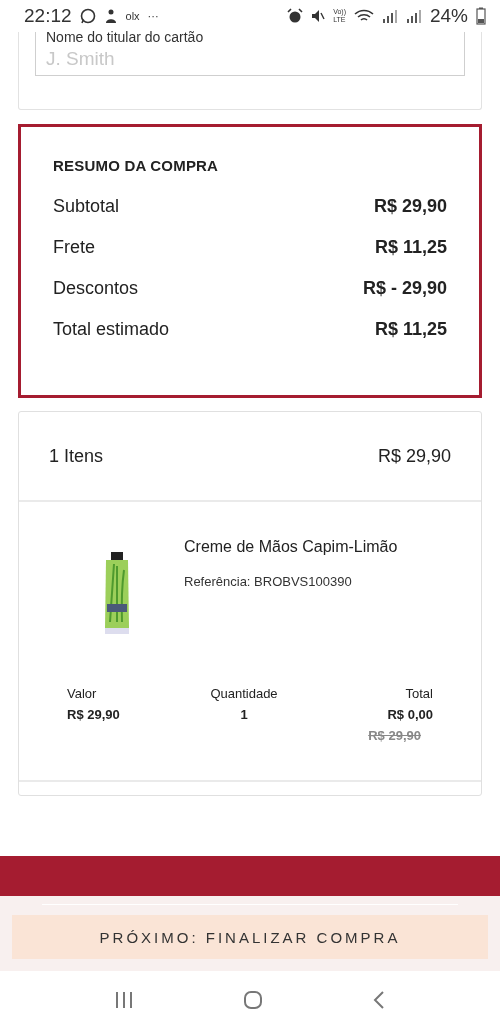 The height and width of the screenshot is (1028, 500). I want to click on summary-title: RESUMO DA COMPRA, so click(136, 165).